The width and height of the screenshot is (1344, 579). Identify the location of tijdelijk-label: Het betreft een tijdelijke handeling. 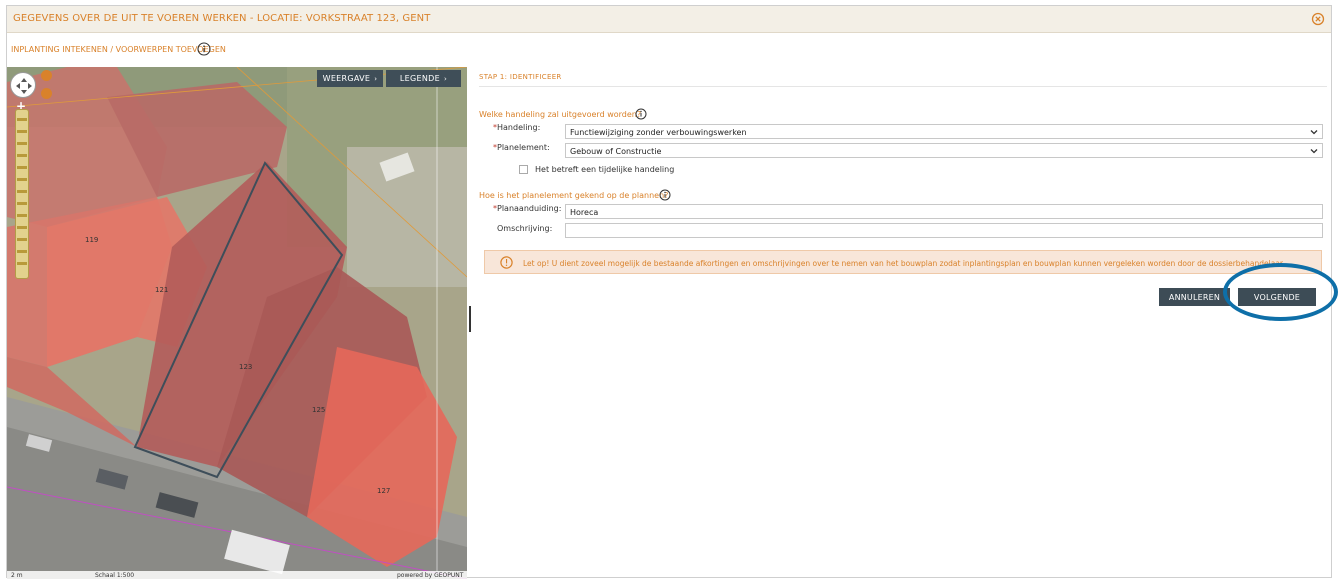
(605, 169).